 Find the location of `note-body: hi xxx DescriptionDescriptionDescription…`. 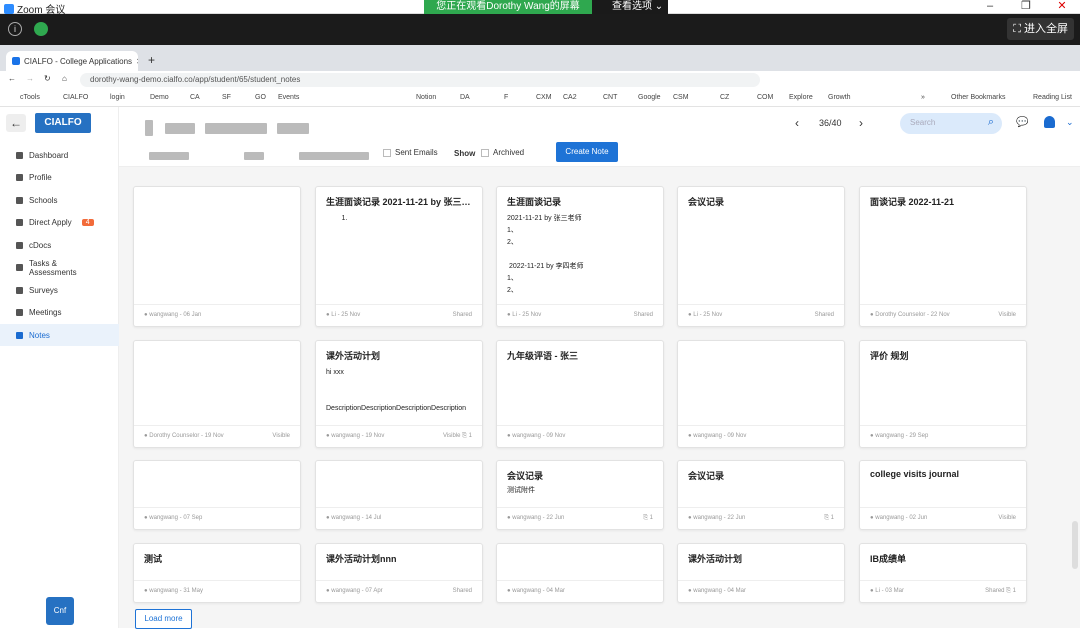

note-body: hi xxx DescriptionDescriptionDescription… is located at coordinates (396, 390).